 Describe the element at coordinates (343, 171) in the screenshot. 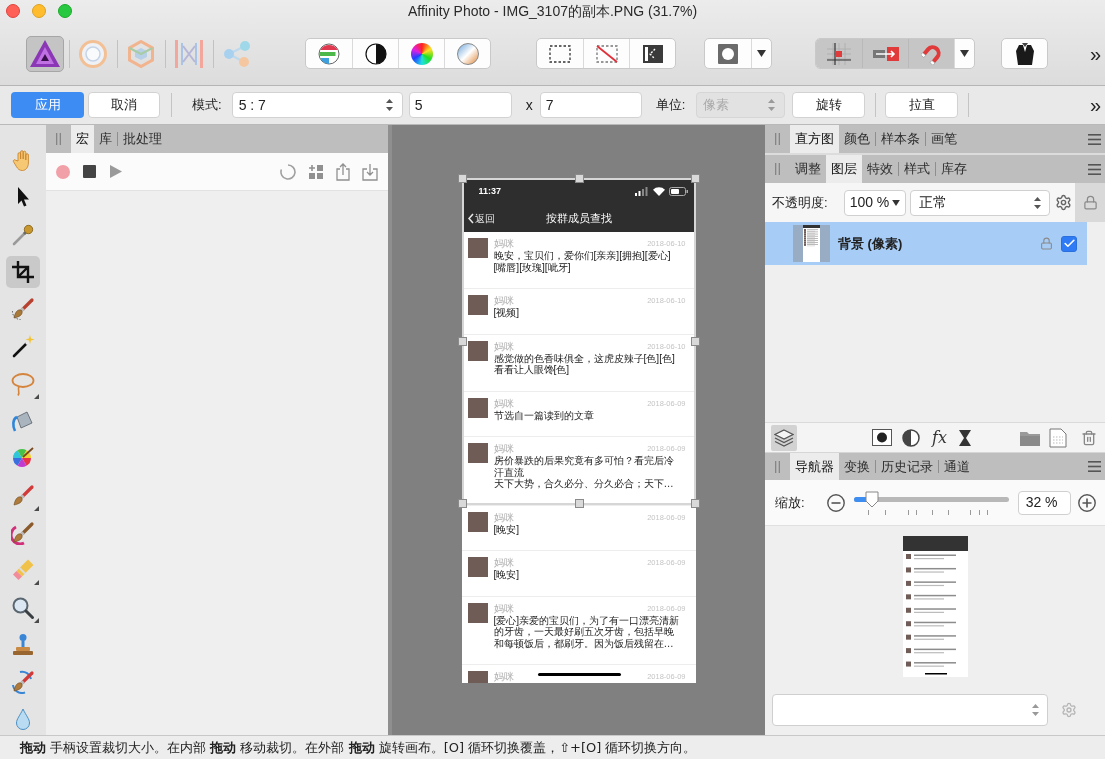

I see `share-icon` at that location.